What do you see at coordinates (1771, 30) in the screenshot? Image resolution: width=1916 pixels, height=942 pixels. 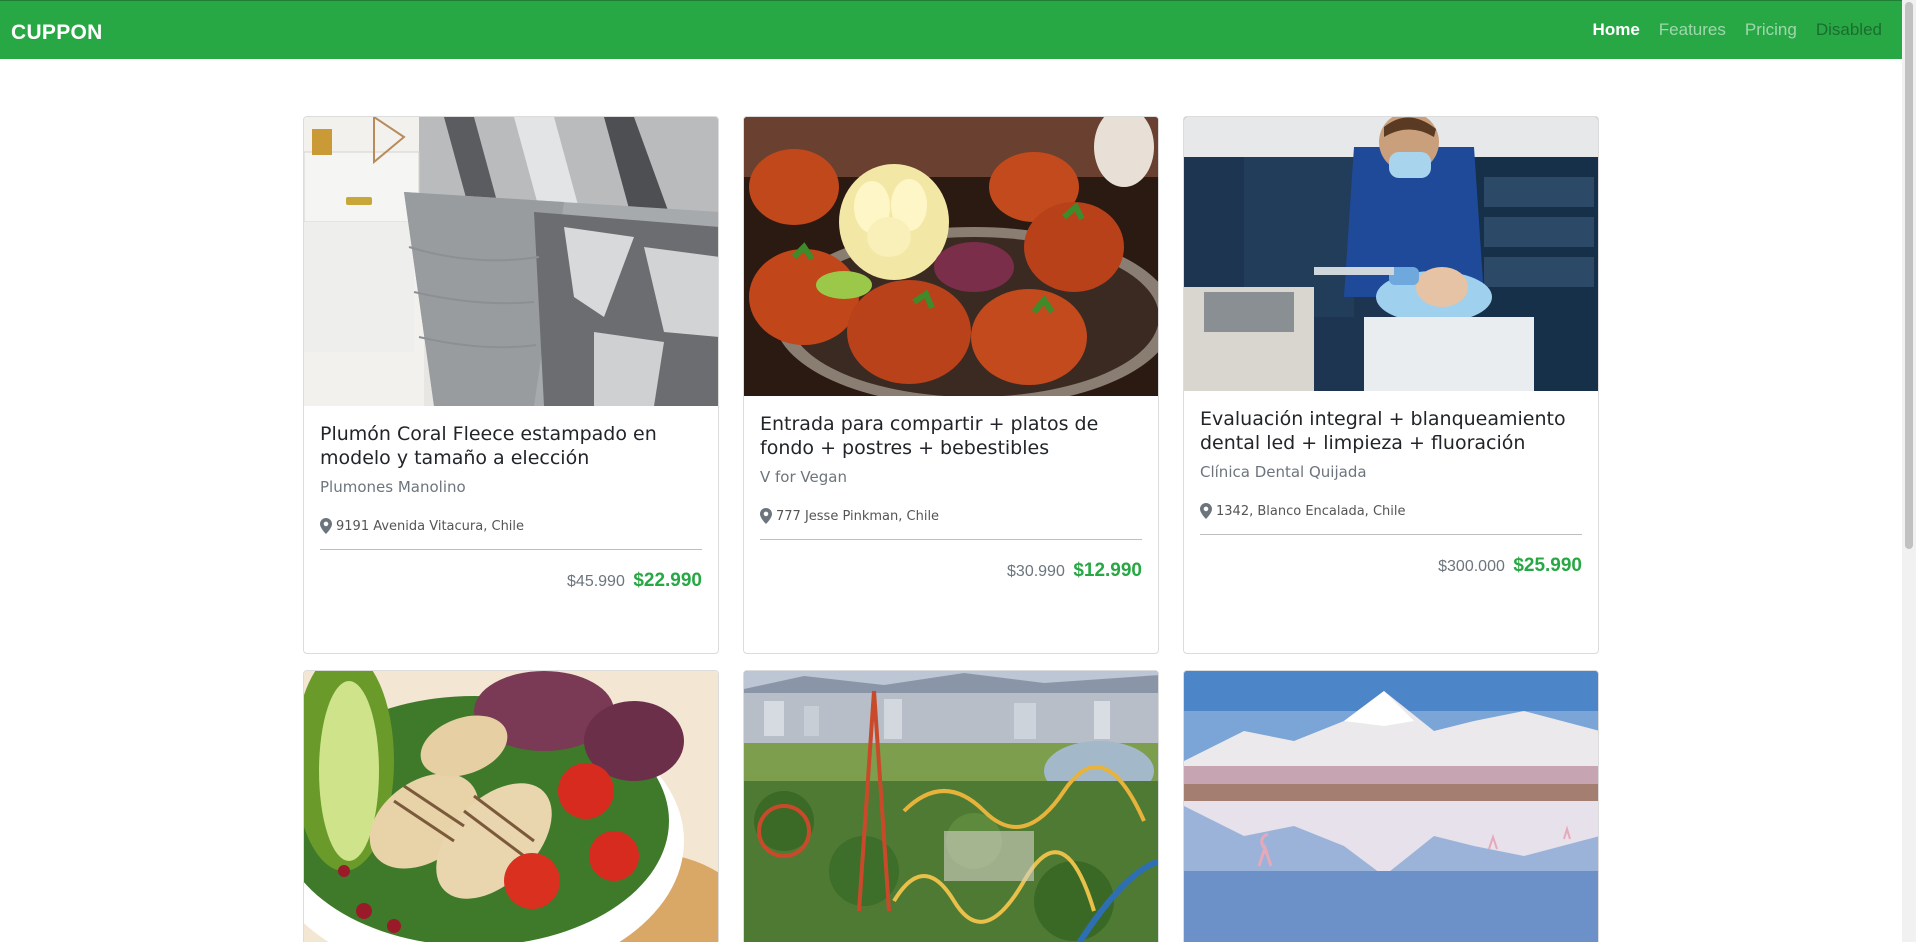 I see `nav-link-pricing: Pricing` at bounding box center [1771, 30].